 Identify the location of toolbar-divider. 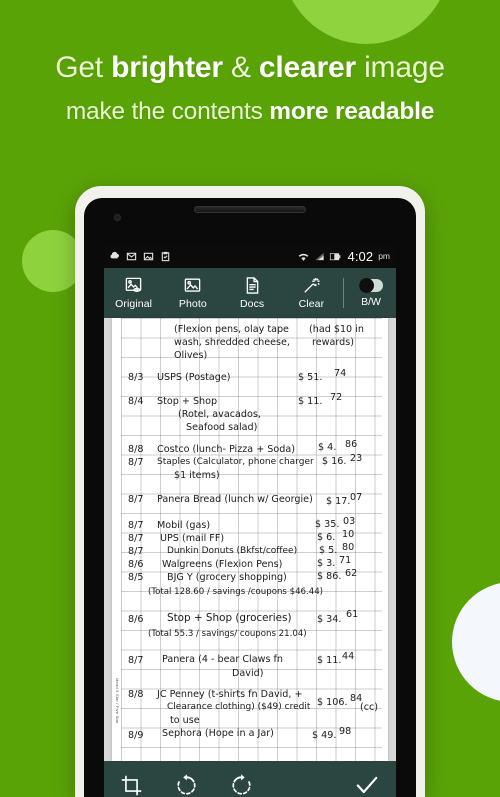
(343, 293).